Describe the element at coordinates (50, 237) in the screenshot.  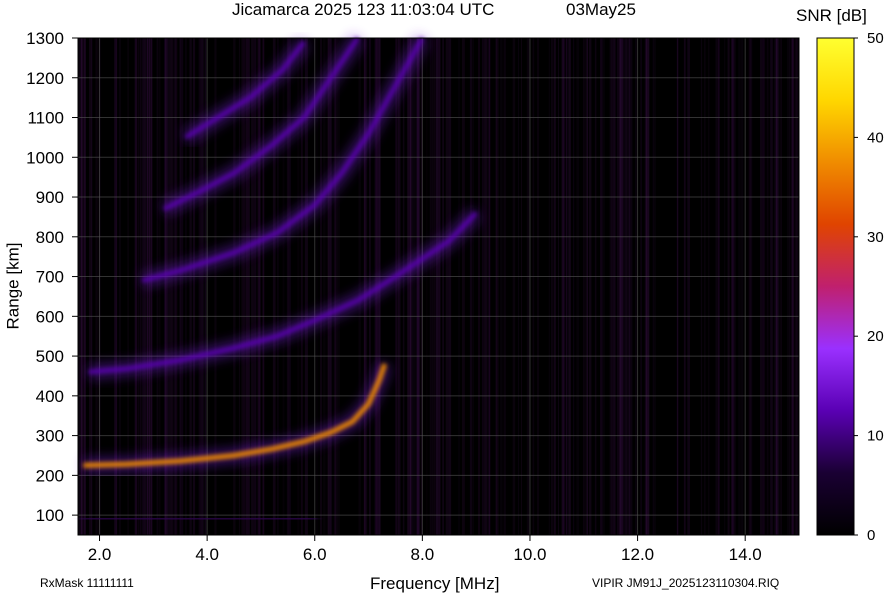
I see `y-tick-label: 800` at that location.